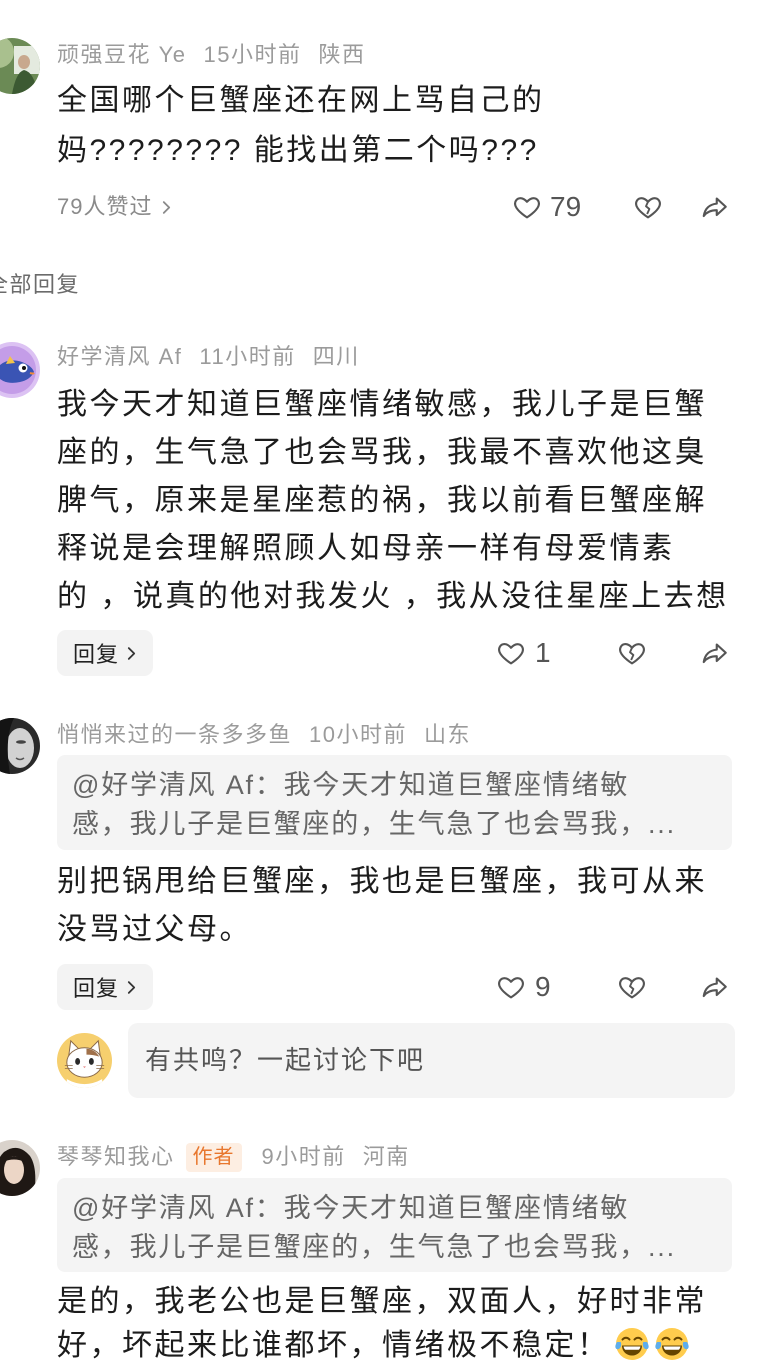 This screenshot has width=772, height=1368. I want to click on cat-cartoon-avatar, so click(84, 1060).